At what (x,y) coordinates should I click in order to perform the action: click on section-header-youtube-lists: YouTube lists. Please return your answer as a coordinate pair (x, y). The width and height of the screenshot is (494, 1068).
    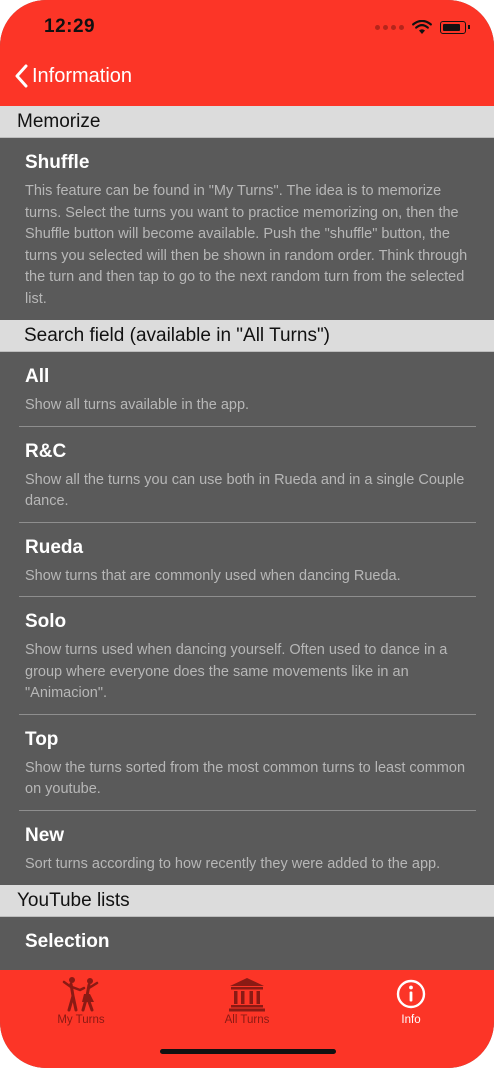
    Looking at the image, I should click on (247, 901).